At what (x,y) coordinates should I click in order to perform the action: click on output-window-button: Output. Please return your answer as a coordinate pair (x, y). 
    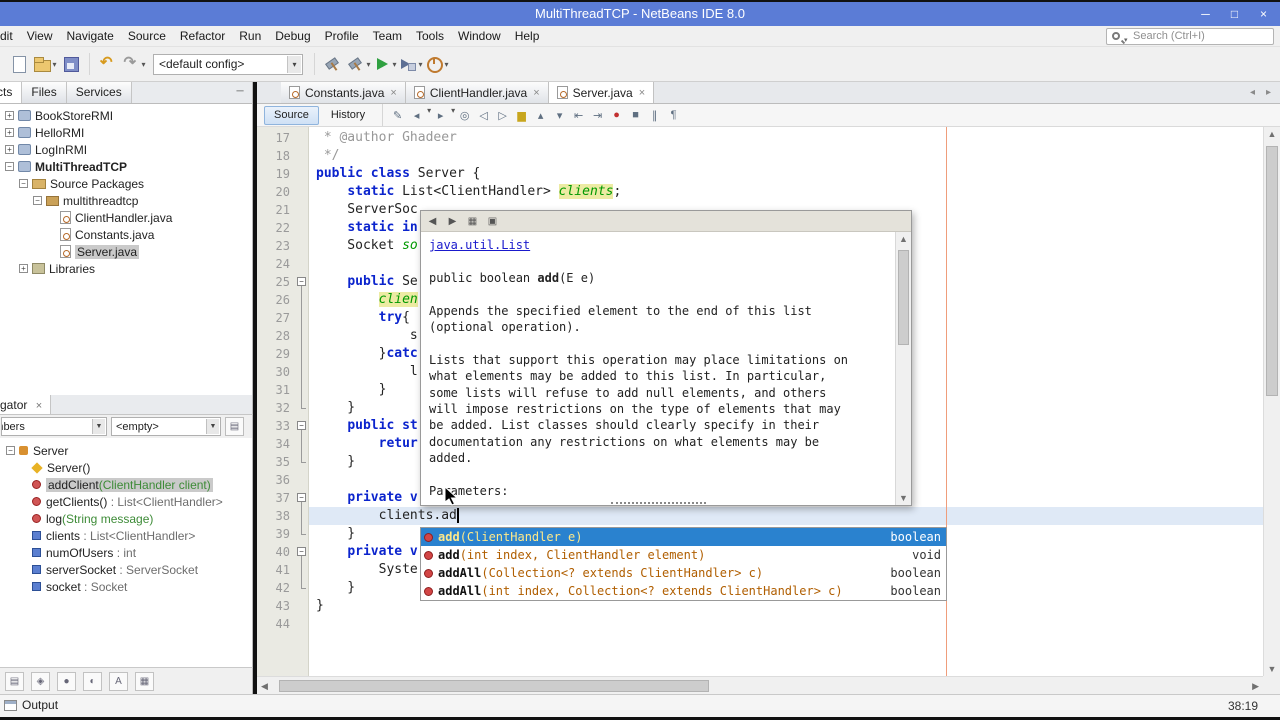
    Looking at the image, I should click on (31, 705).